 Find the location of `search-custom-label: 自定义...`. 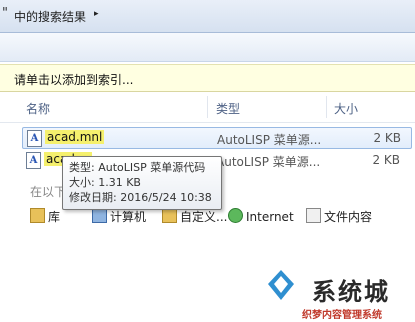

search-custom-label: 自定义... is located at coordinates (204, 217).